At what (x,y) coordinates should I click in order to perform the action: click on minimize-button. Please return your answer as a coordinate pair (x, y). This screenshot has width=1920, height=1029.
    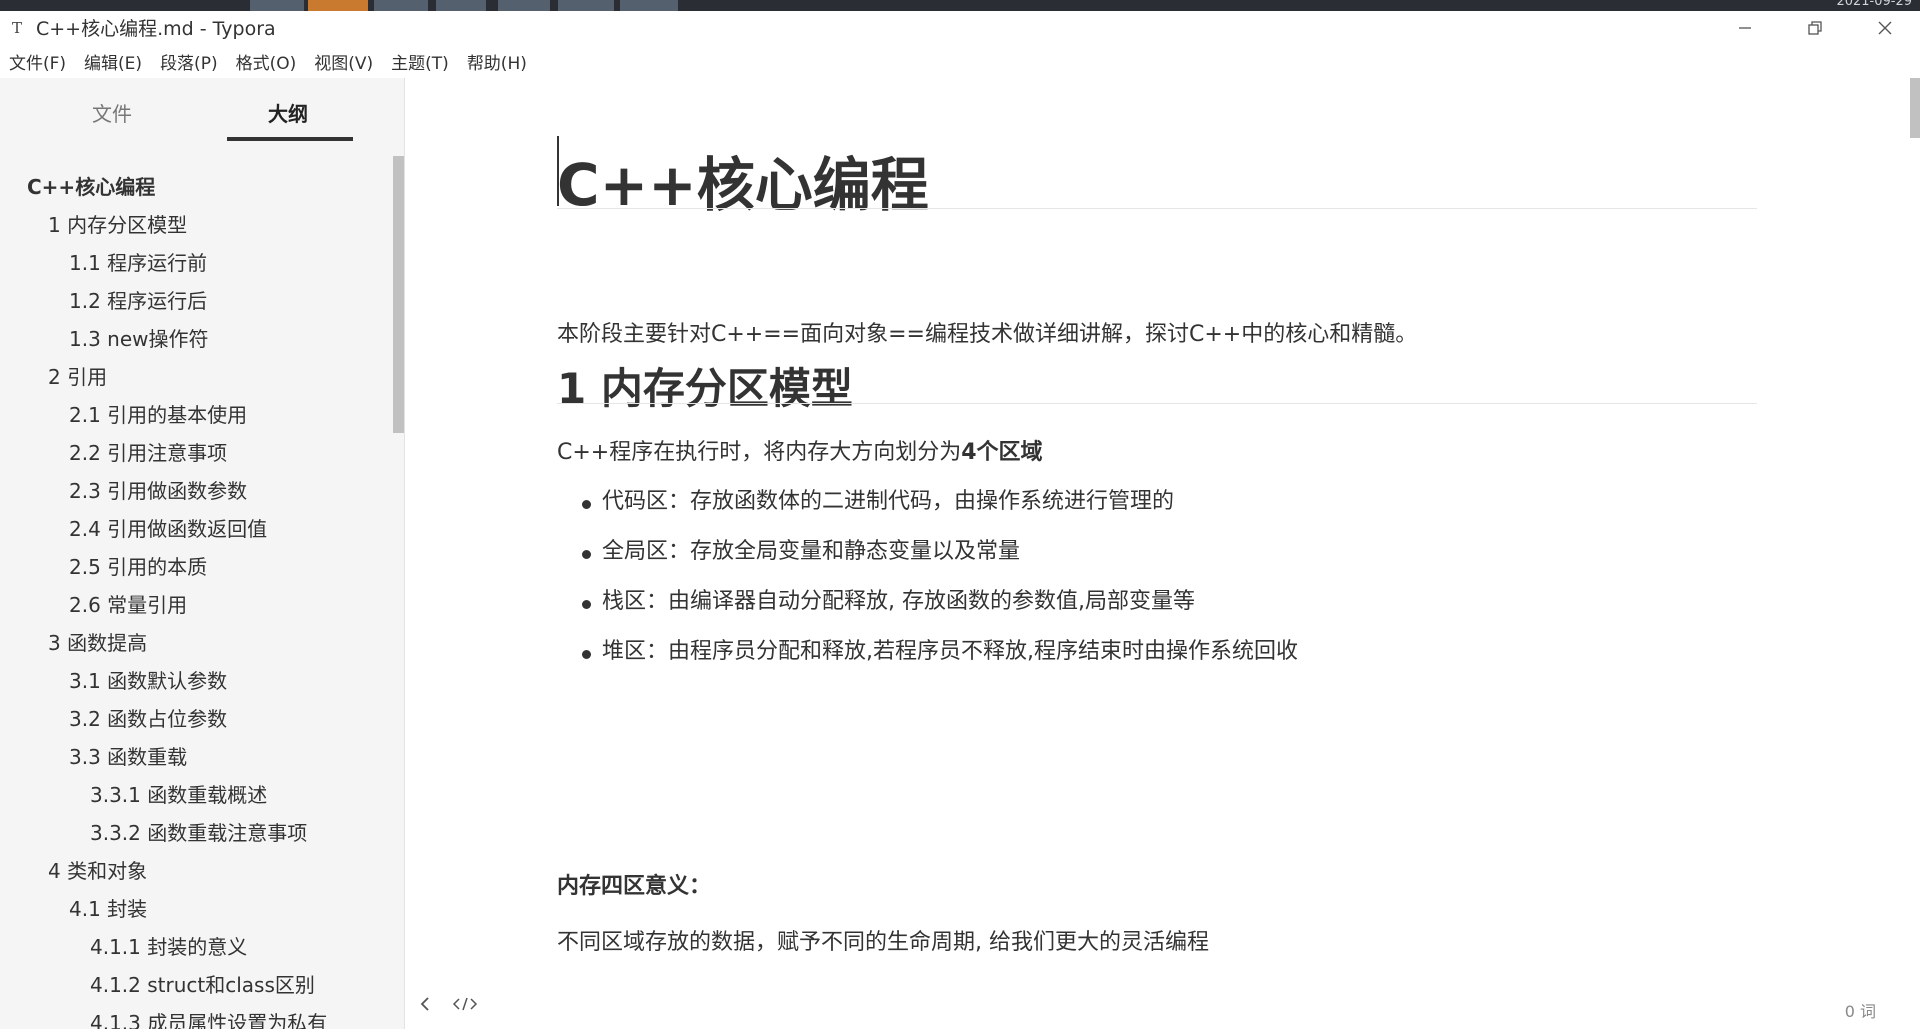
    Looking at the image, I should click on (1745, 27).